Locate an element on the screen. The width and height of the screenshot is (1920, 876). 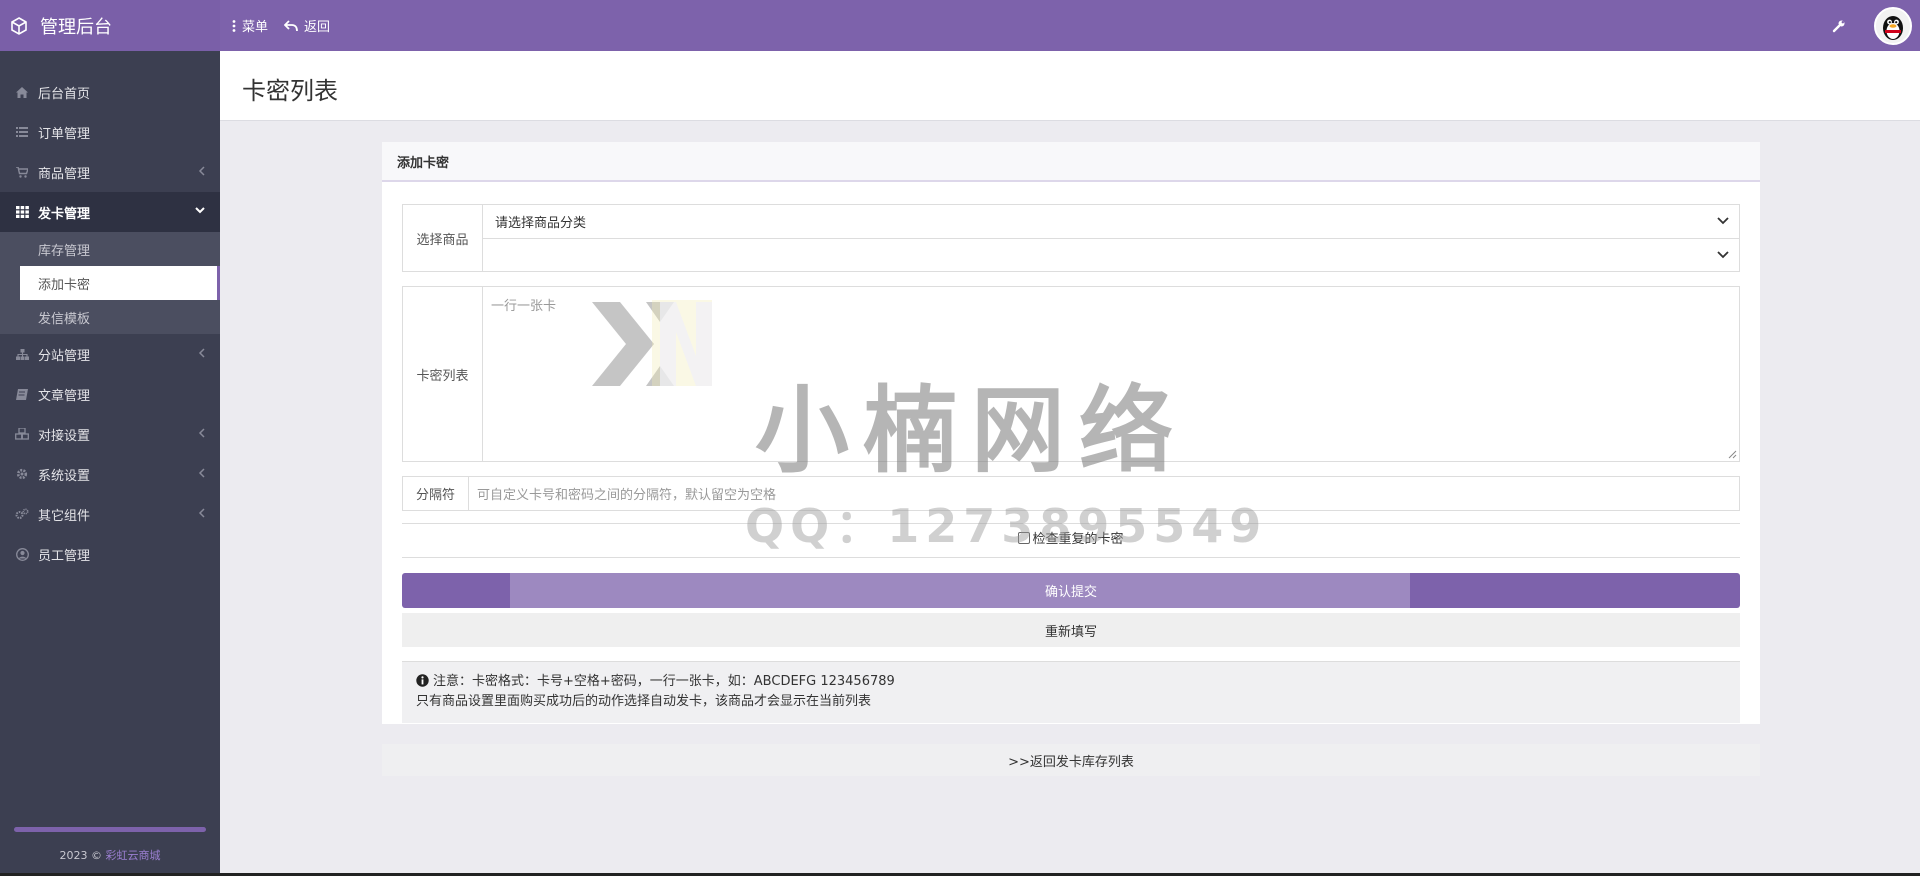
vertical-dots-icon is located at coordinates (234, 25).